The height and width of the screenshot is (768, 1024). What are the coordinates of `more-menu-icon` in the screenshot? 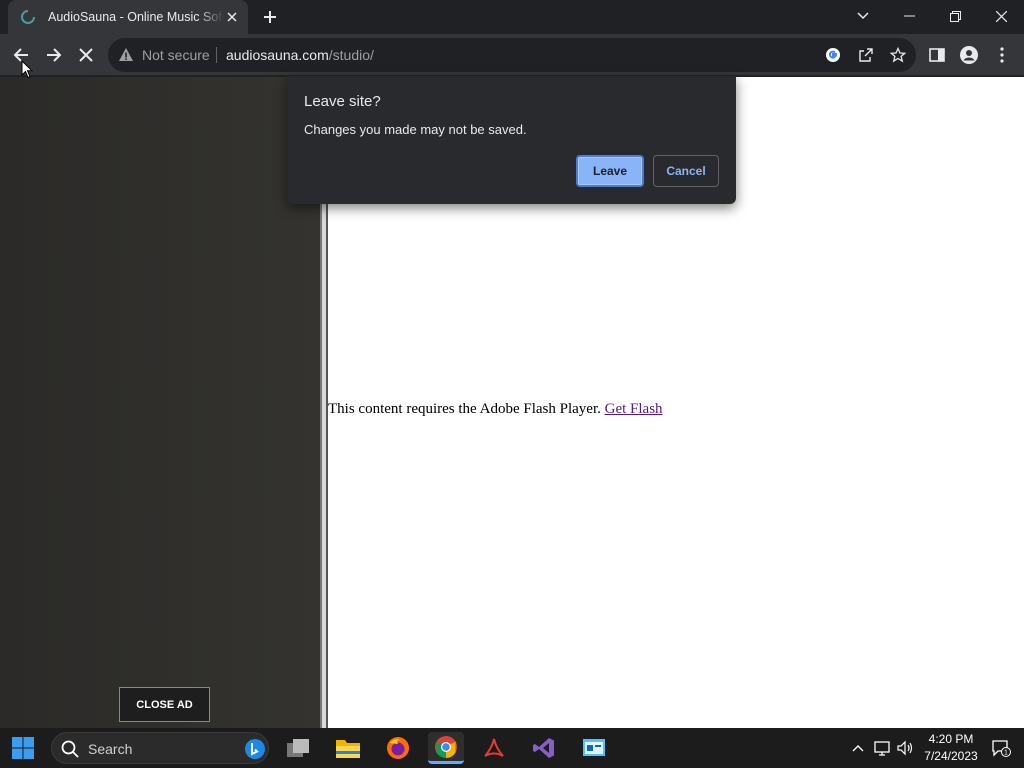 It's located at (1002, 55).